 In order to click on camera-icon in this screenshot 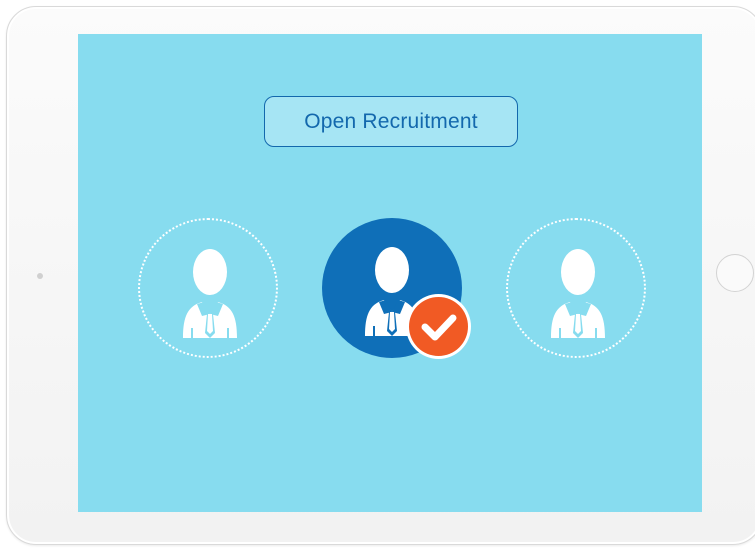, I will do `click(40, 276)`.